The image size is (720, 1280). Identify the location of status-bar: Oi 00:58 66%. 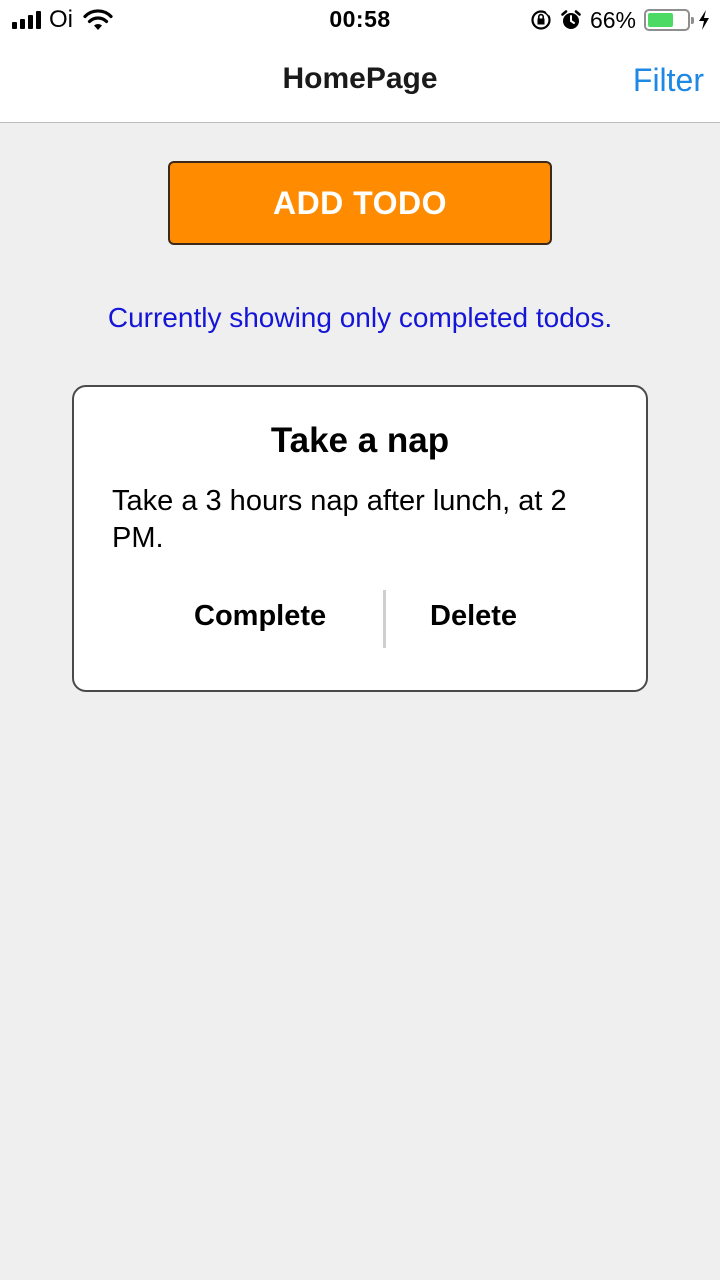
(360, 20).